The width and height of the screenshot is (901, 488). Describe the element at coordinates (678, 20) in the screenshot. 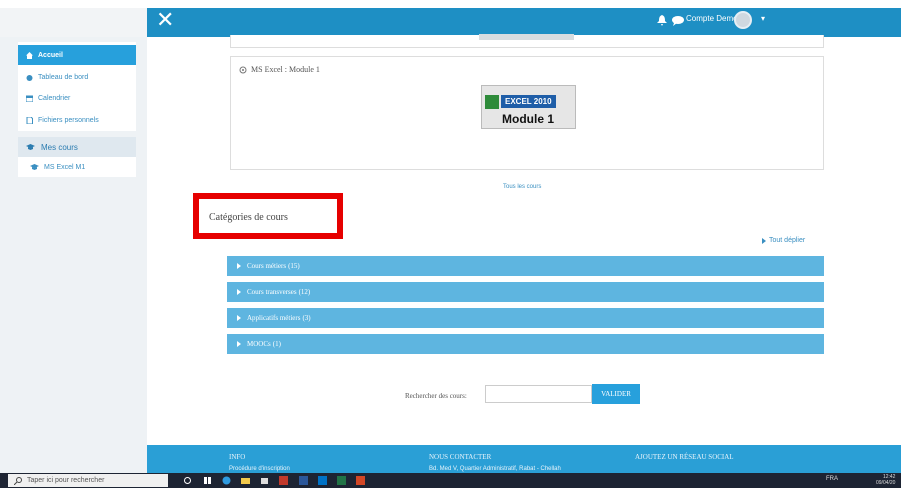

I see `chat-icon` at that location.